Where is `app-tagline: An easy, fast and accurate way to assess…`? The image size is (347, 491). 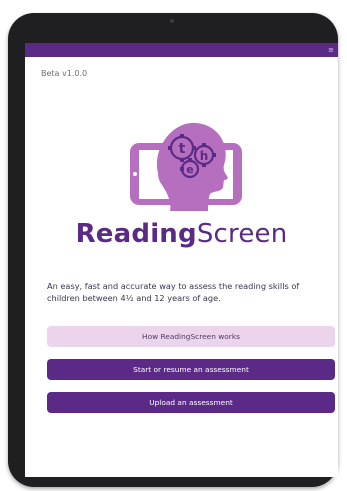 app-tagline: An easy, fast and accurate way to assess… is located at coordinates (173, 292).